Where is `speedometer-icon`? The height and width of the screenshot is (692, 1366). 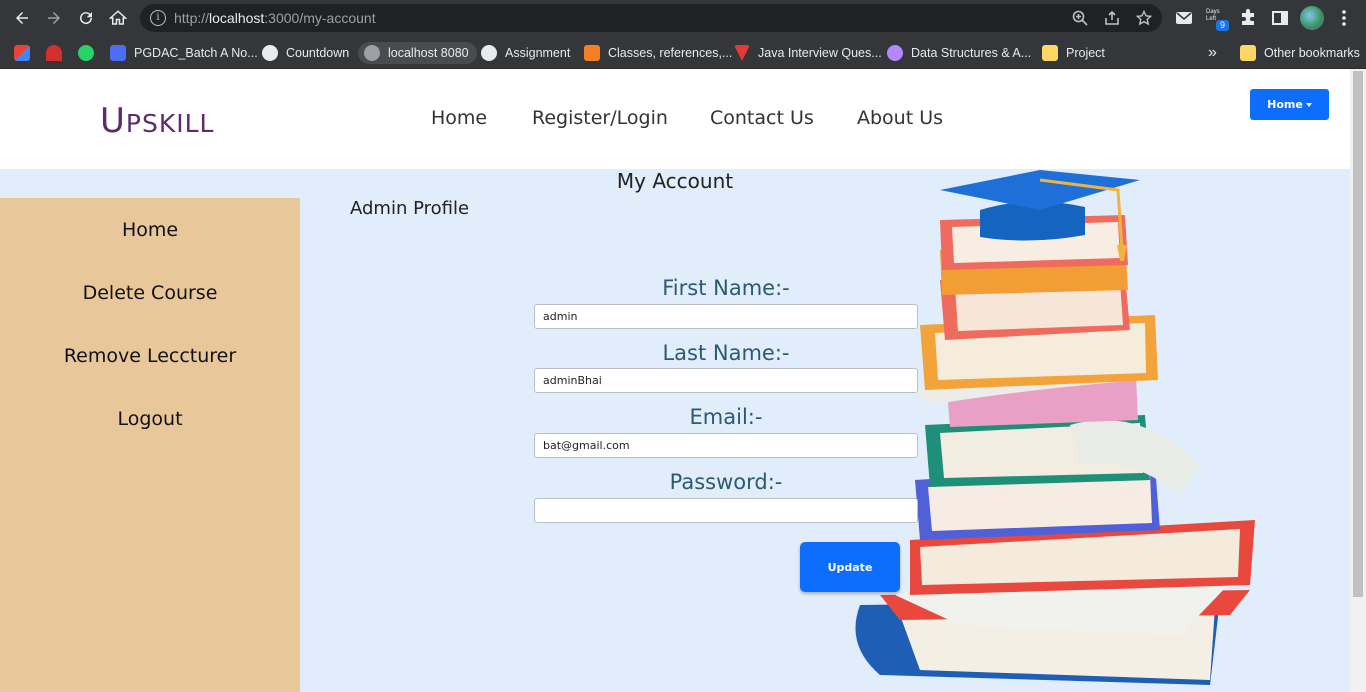 speedometer-icon is located at coordinates (54, 53).